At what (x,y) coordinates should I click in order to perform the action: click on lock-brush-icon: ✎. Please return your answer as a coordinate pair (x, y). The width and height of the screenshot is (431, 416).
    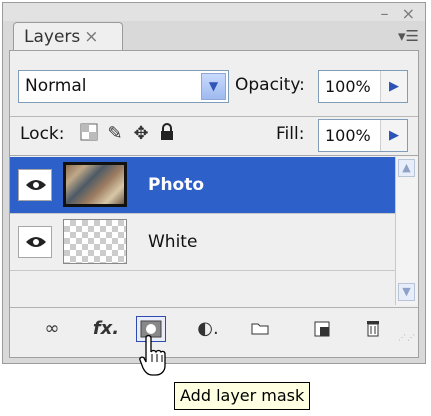
    Looking at the image, I should click on (115, 134).